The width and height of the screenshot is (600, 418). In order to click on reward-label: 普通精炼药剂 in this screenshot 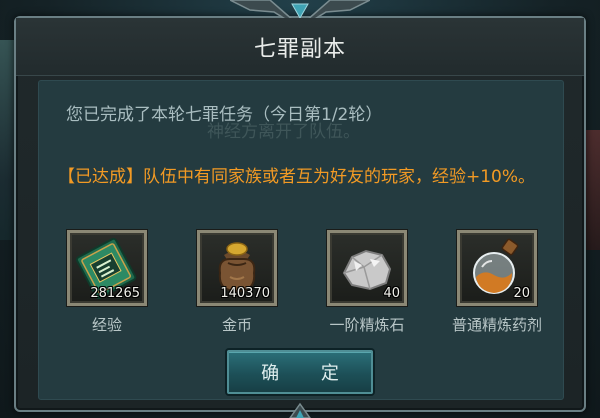, I will do `click(496, 325)`.